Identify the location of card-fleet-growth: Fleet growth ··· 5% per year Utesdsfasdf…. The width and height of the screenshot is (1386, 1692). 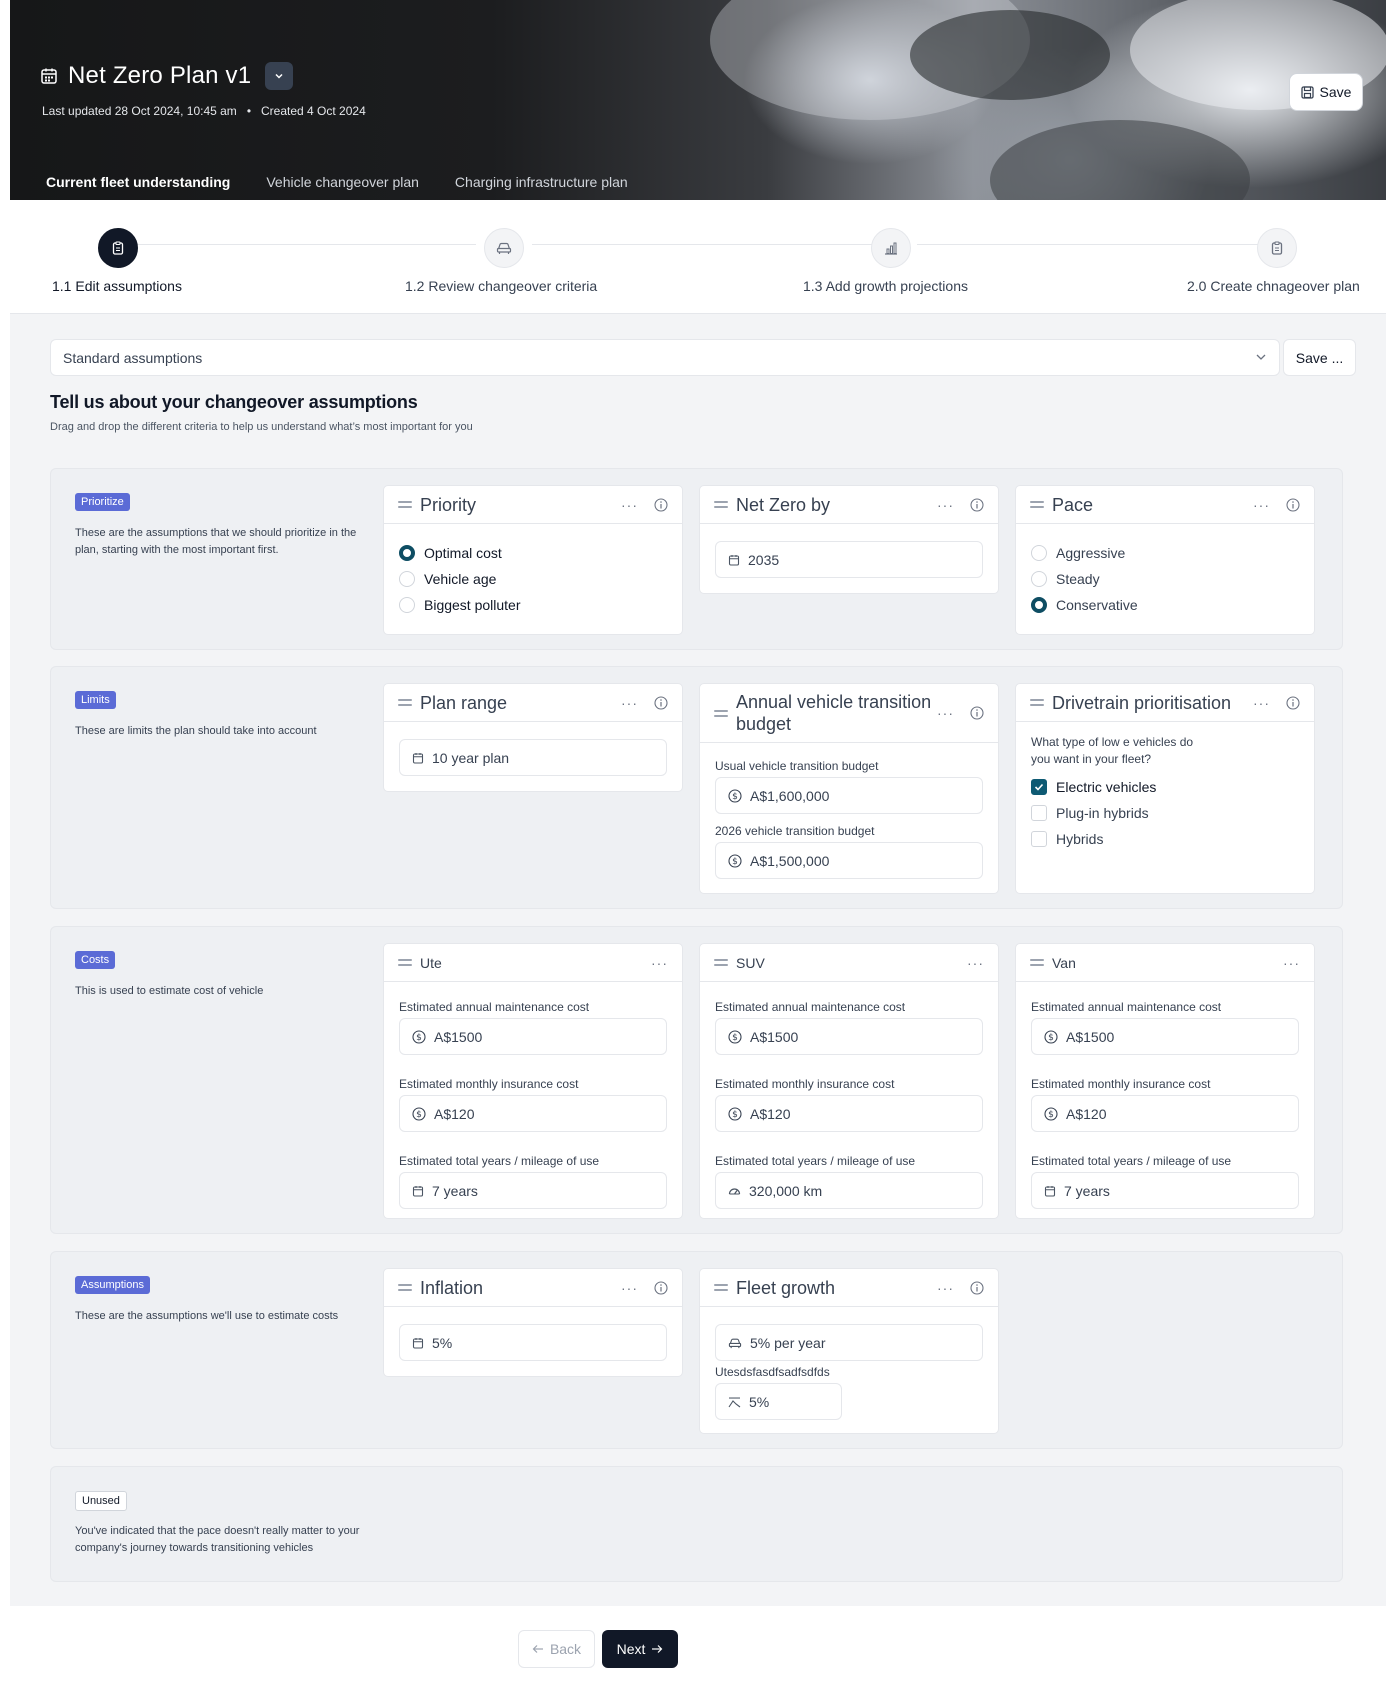
(849, 1351).